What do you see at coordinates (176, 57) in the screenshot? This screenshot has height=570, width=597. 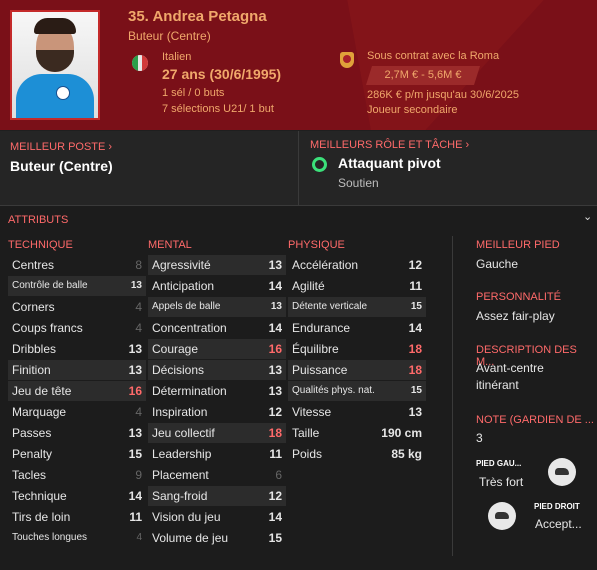 I see `nationality: Italien` at bounding box center [176, 57].